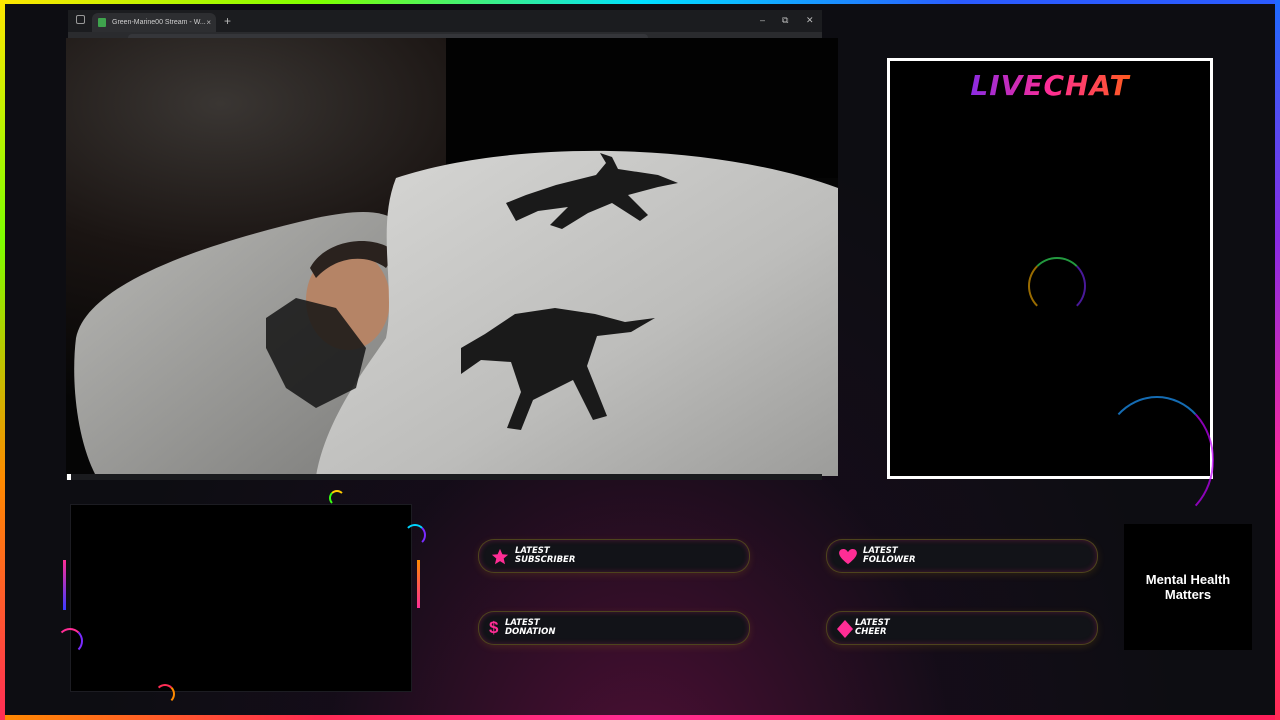 This screenshot has height=720, width=1280. Describe the element at coordinates (1050, 85) in the screenshot. I see `livechat-title: LIVECHAT` at that location.